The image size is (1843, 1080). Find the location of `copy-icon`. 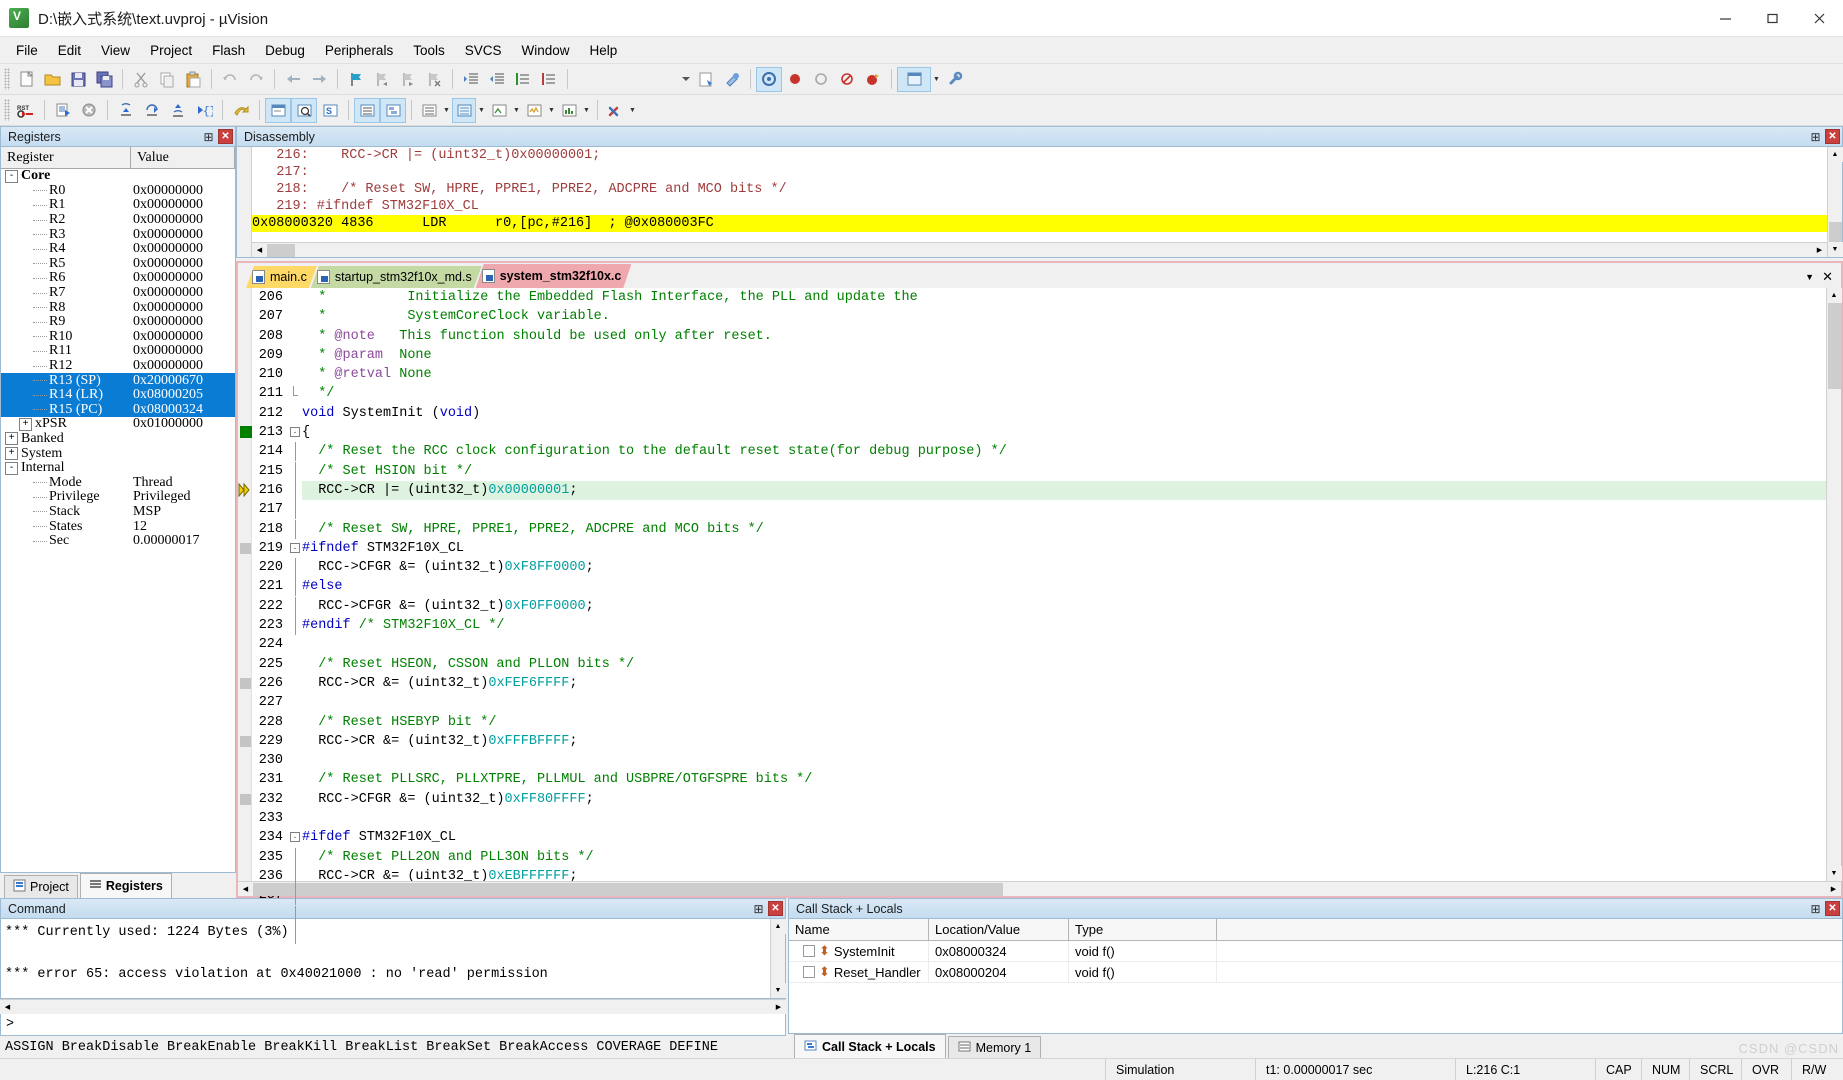

copy-icon is located at coordinates (167, 79).